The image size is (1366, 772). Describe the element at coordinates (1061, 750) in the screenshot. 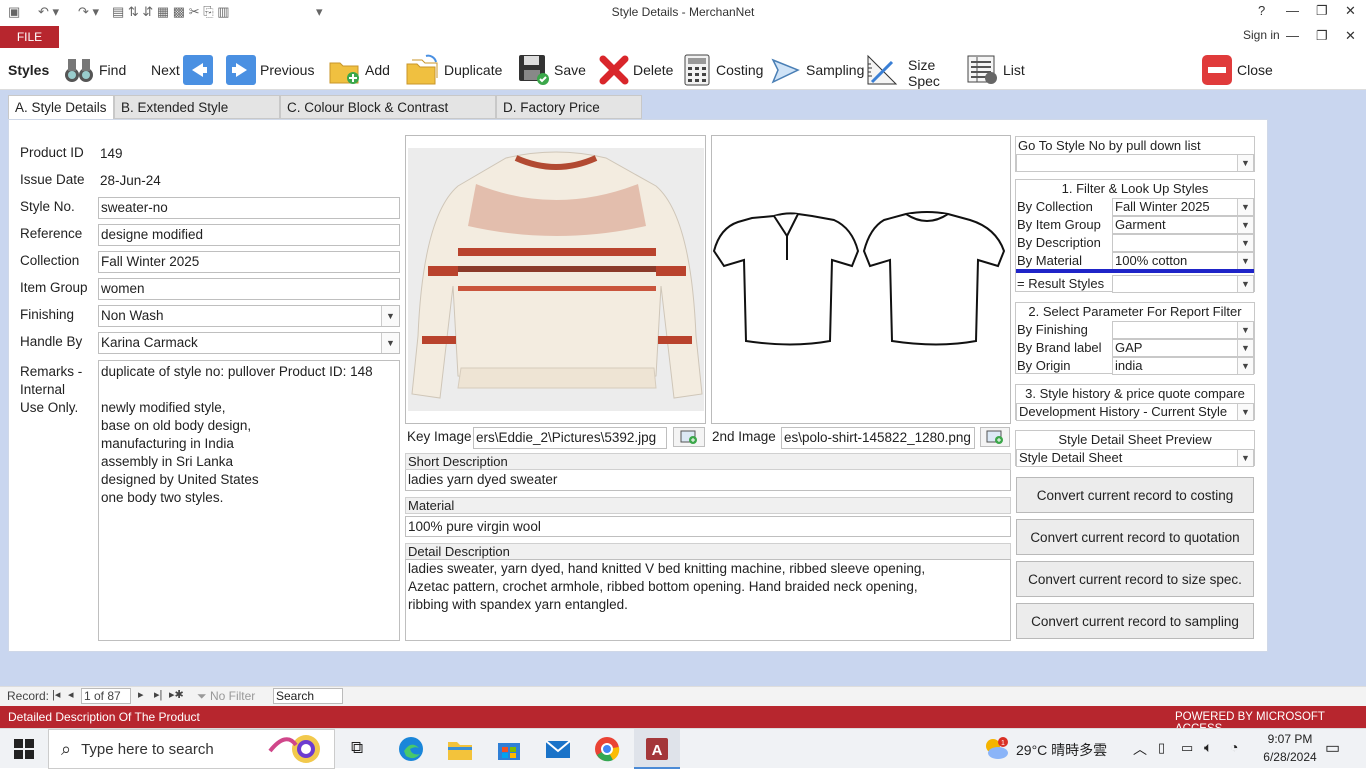

I see `weather-text: 29°C 晴時多雲` at that location.